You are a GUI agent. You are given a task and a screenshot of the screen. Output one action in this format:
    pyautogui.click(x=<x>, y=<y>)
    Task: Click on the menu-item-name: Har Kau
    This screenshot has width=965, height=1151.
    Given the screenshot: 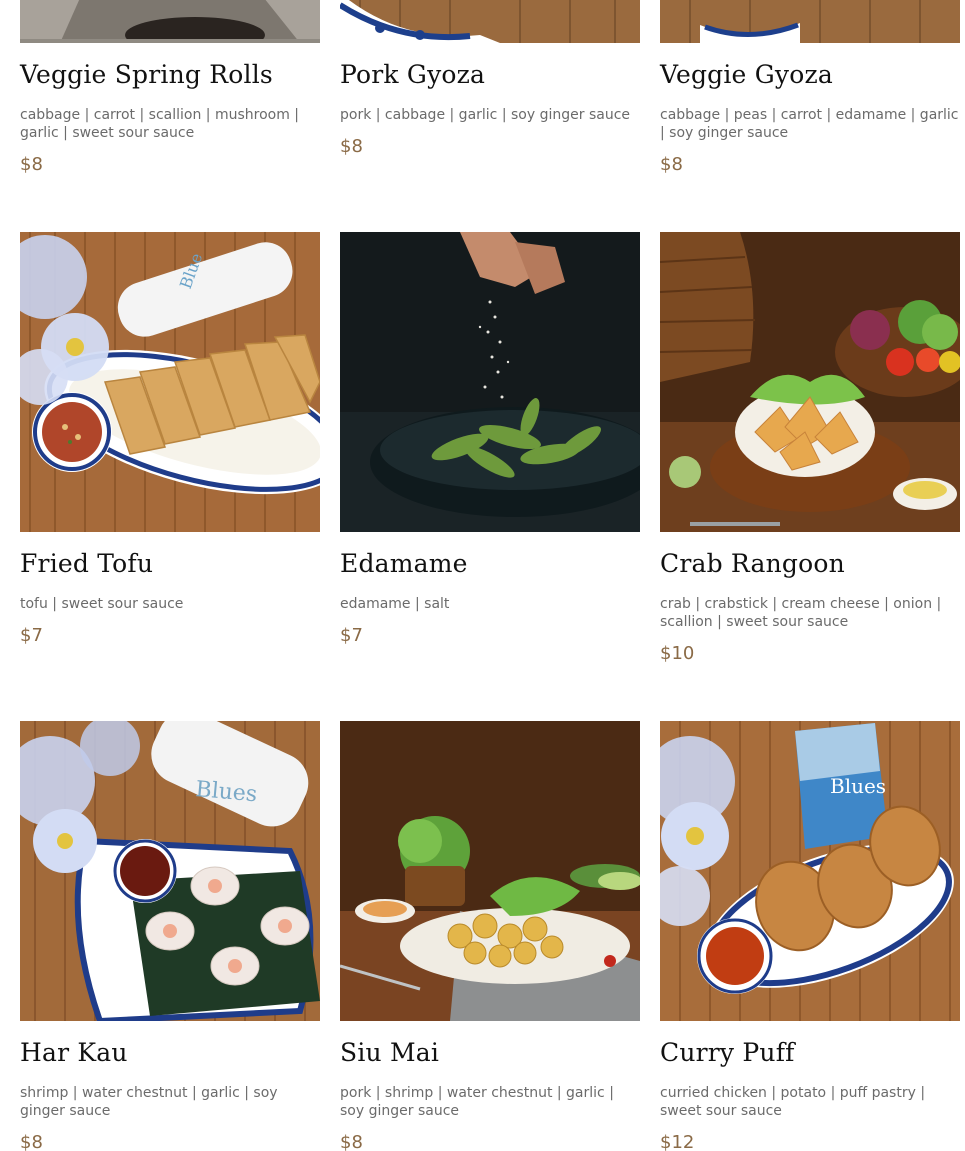 What is the action you would take?
    pyautogui.click(x=74, y=1052)
    